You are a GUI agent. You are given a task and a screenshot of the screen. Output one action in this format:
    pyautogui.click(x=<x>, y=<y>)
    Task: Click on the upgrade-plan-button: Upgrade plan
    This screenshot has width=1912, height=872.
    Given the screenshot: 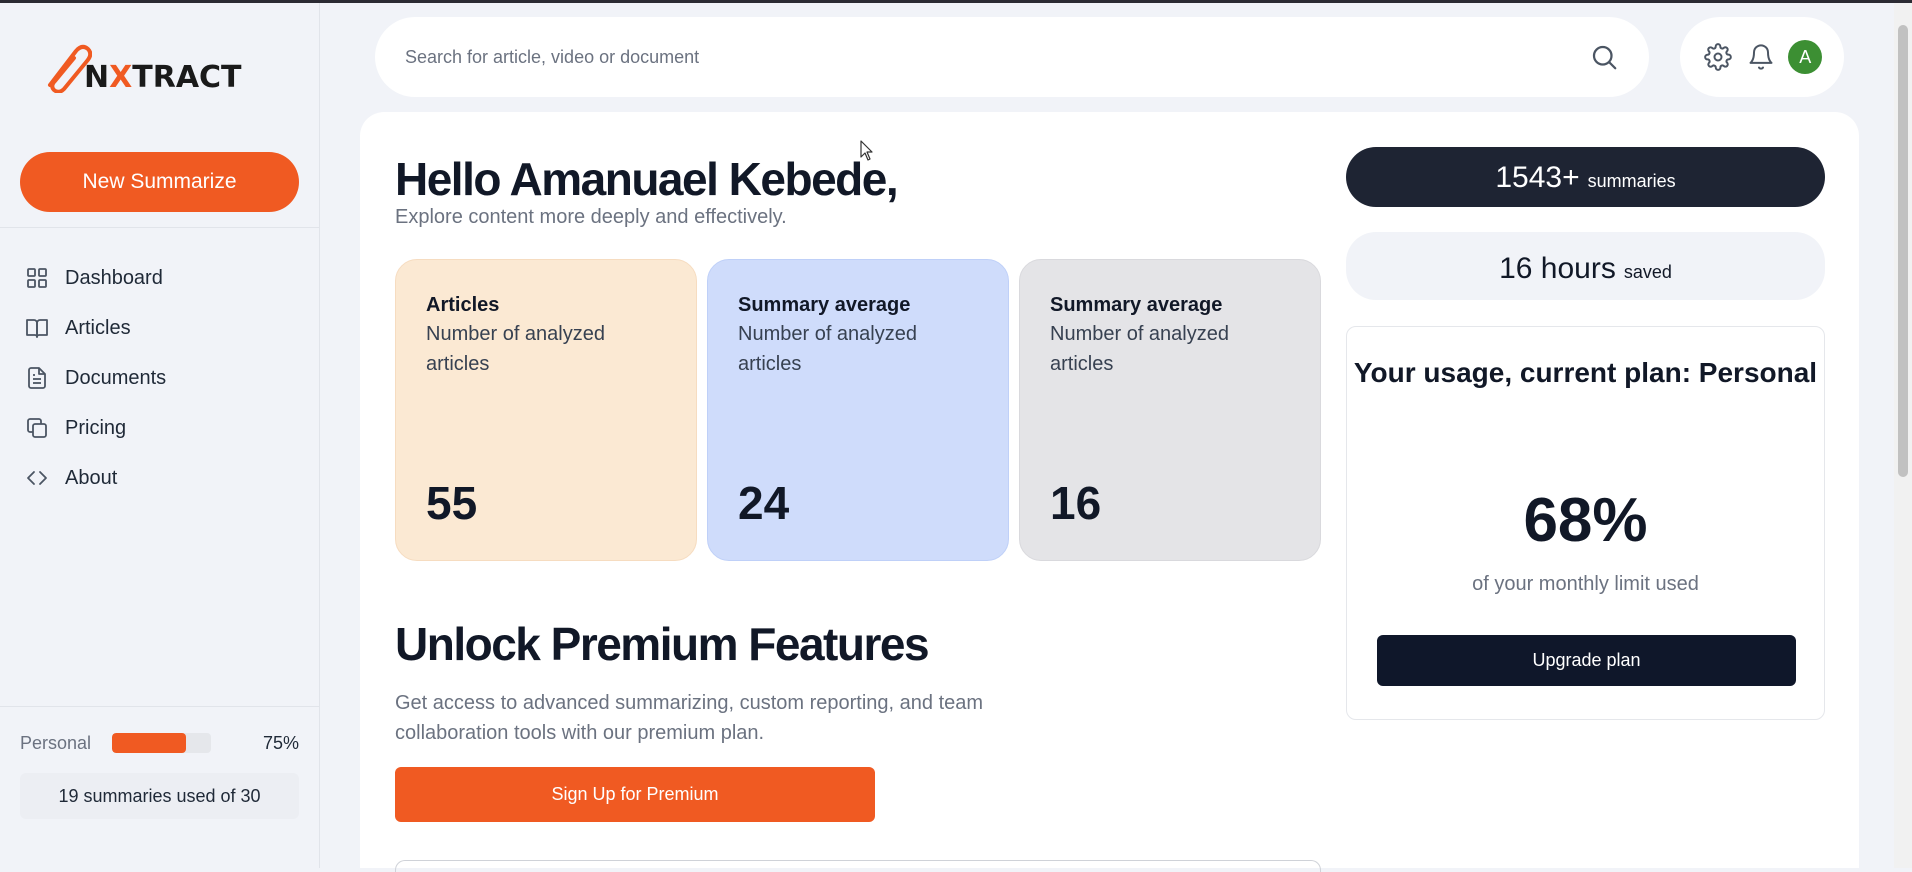 What is the action you would take?
    pyautogui.click(x=1586, y=660)
    